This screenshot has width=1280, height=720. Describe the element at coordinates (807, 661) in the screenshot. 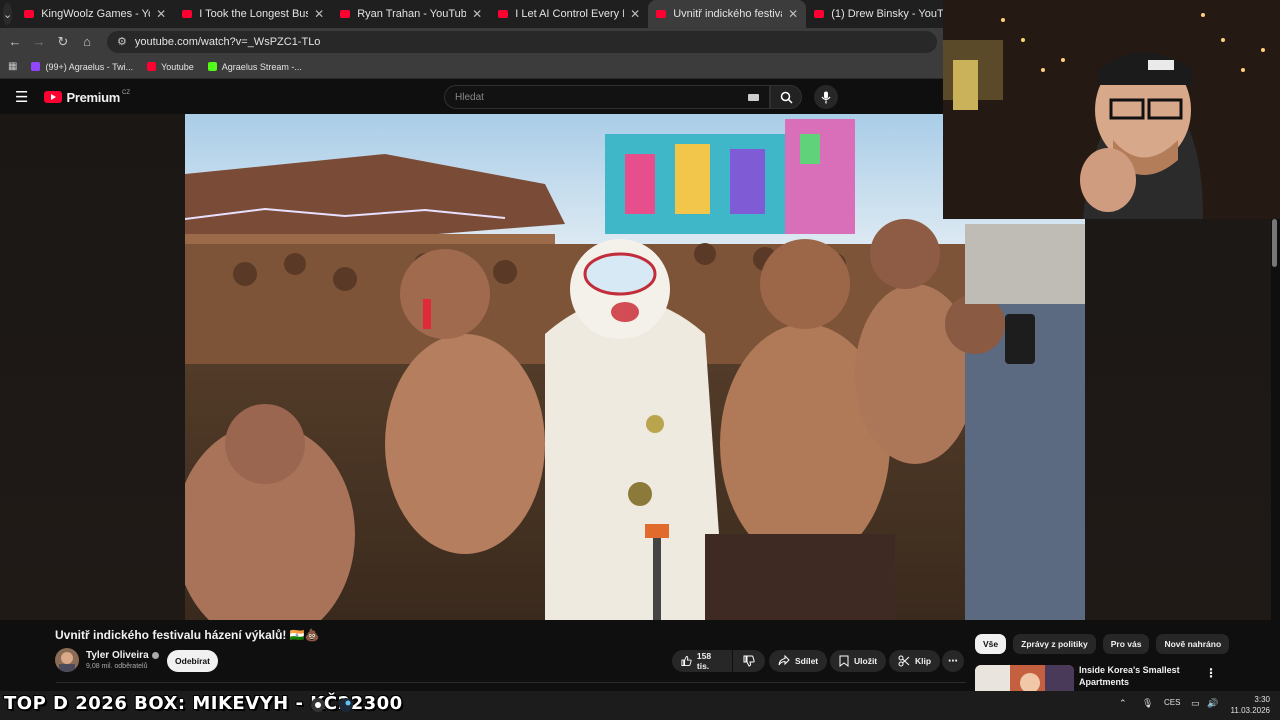

I see `share-label: Sdílet` at that location.